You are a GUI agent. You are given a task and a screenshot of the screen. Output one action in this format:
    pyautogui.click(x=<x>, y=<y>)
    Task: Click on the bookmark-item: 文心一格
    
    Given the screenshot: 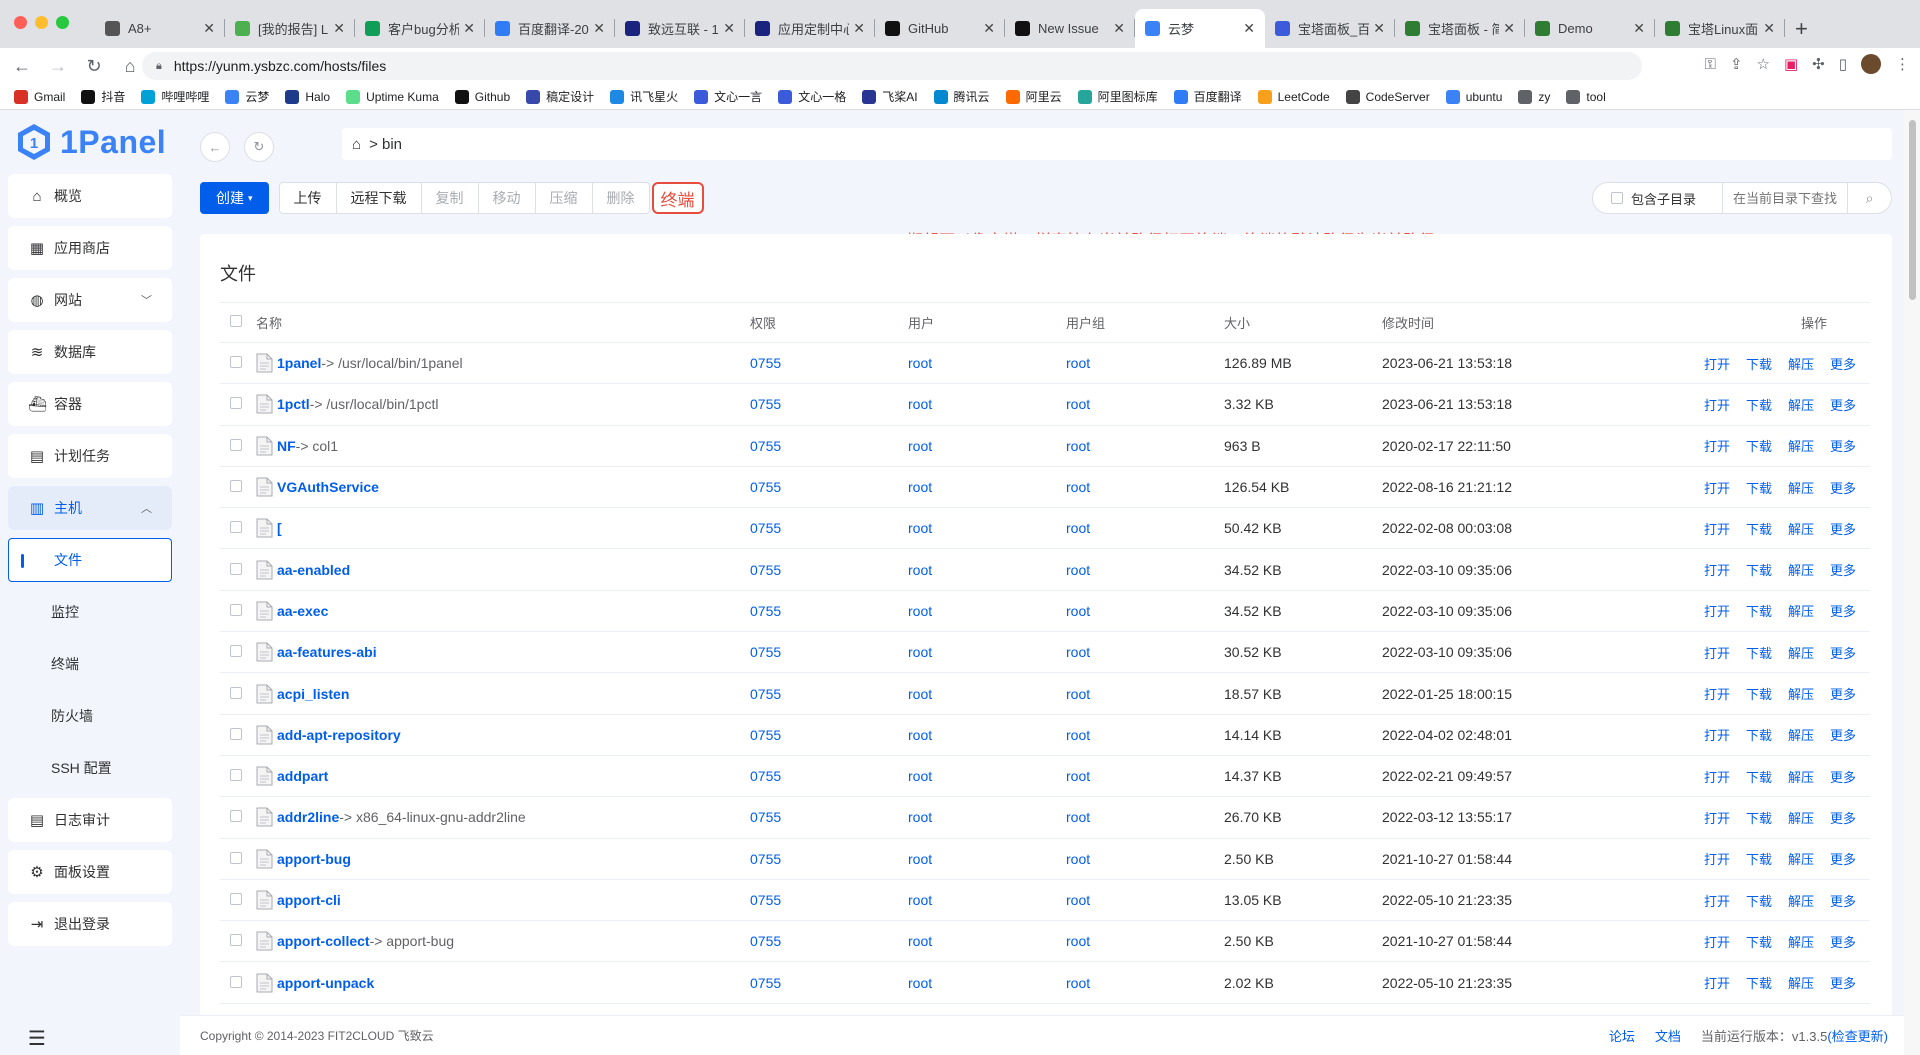 What is the action you would take?
    pyautogui.click(x=812, y=96)
    